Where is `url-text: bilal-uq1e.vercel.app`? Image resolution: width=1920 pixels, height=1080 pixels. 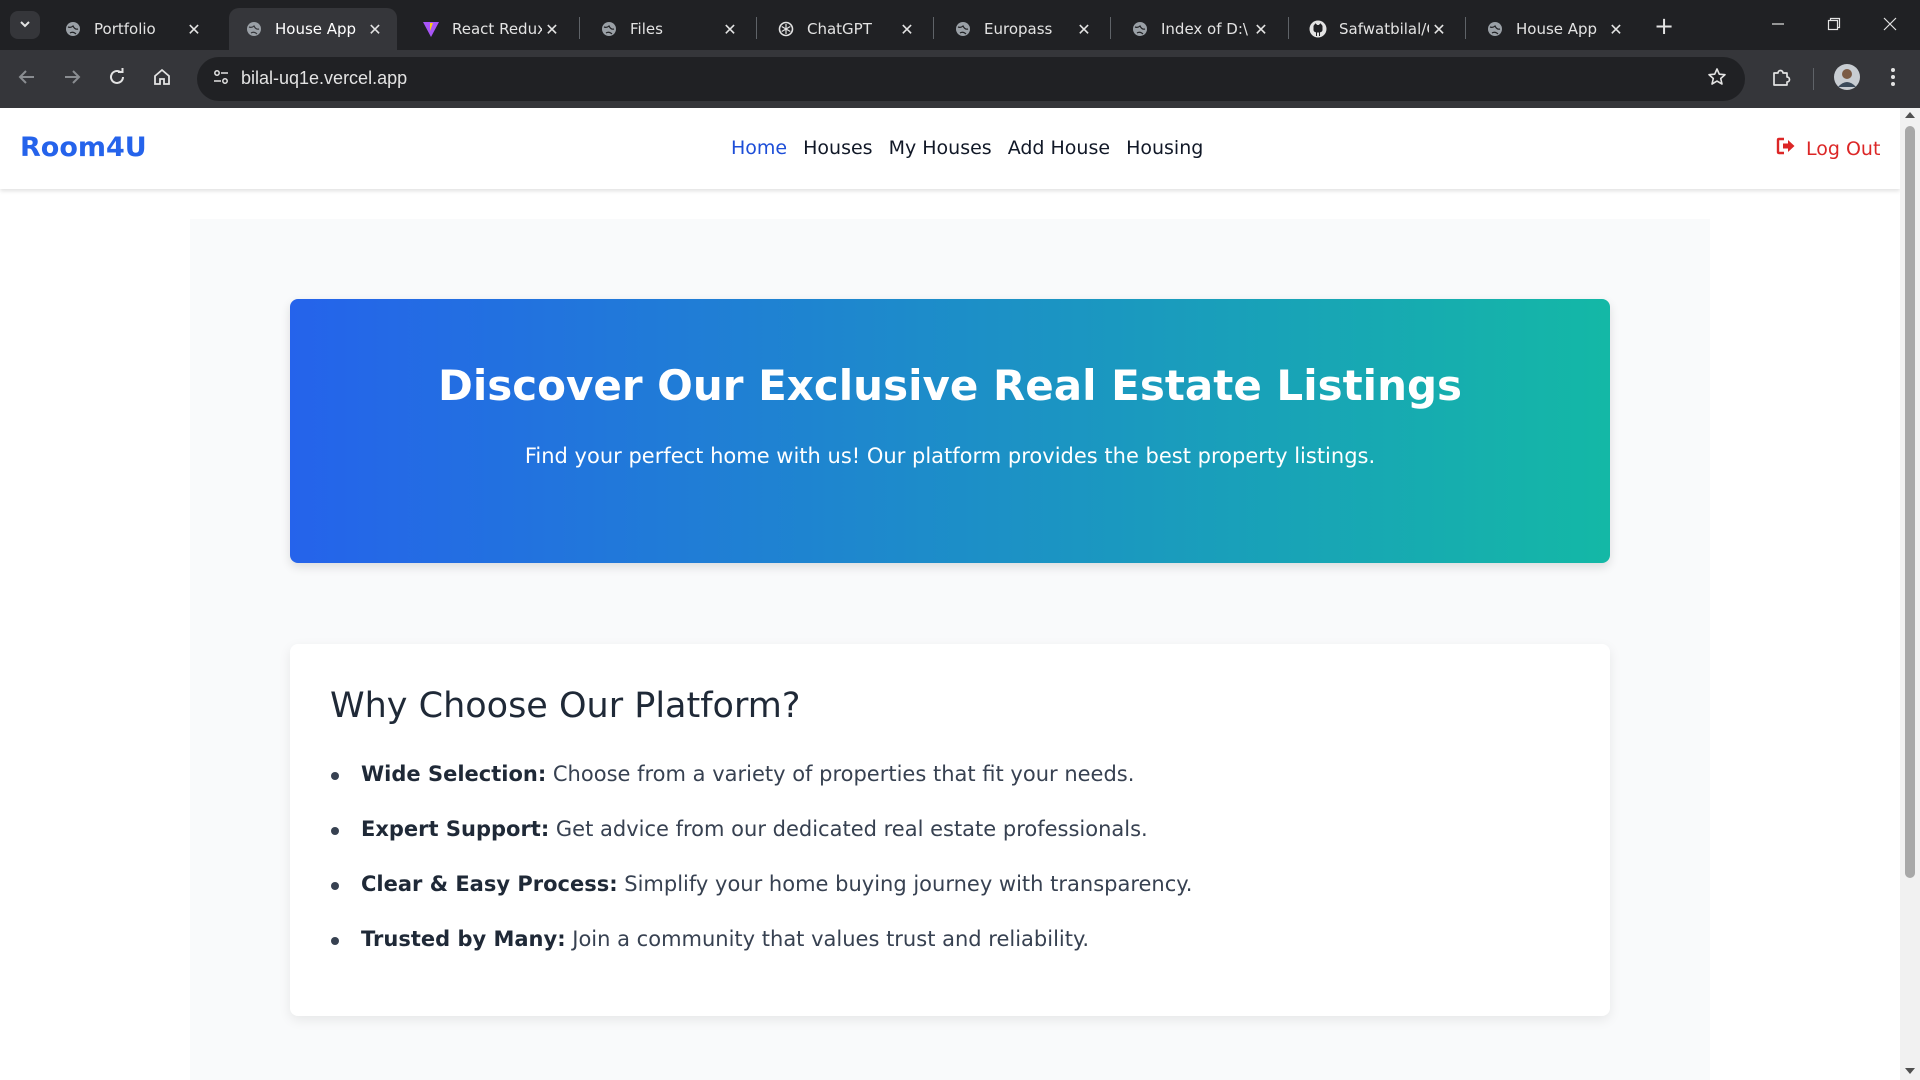 url-text: bilal-uq1e.vercel.app is located at coordinates (324, 78).